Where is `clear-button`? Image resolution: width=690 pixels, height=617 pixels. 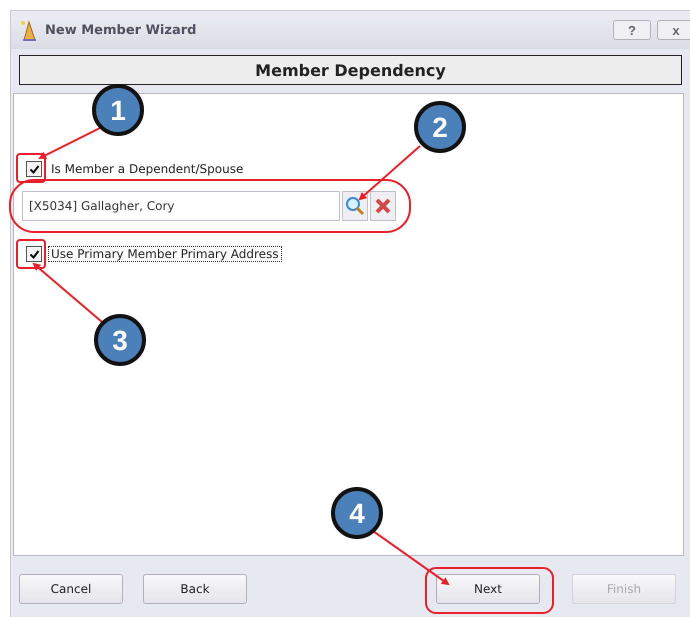
clear-button is located at coordinates (383, 206).